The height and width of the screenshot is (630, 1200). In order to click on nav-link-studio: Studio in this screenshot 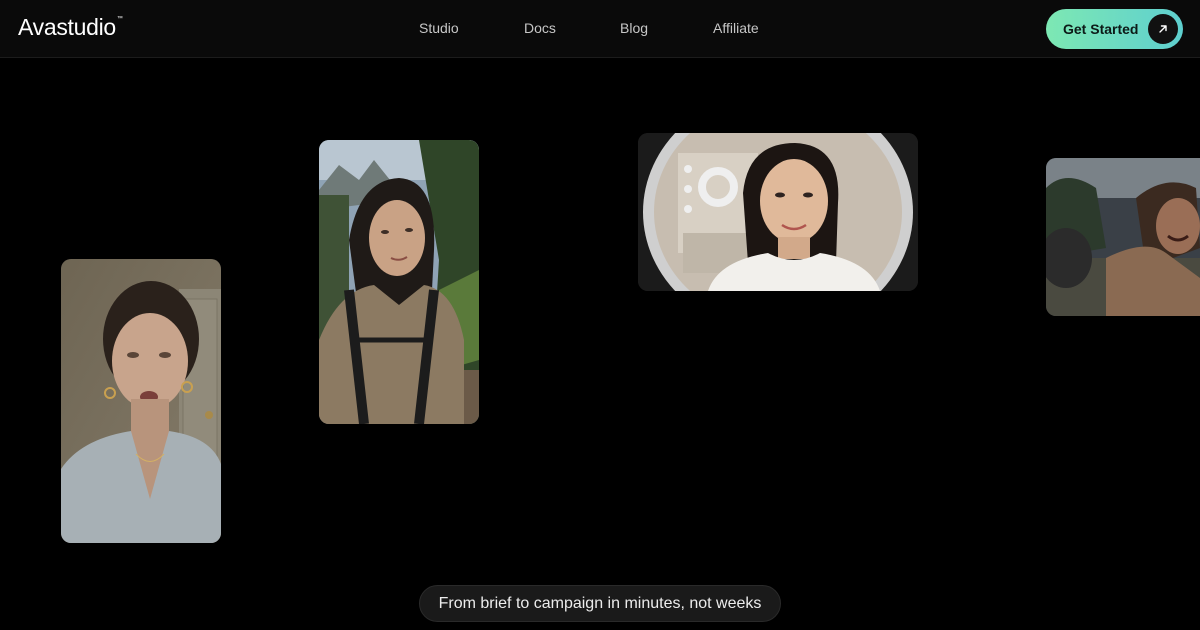, I will do `click(439, 28)`.